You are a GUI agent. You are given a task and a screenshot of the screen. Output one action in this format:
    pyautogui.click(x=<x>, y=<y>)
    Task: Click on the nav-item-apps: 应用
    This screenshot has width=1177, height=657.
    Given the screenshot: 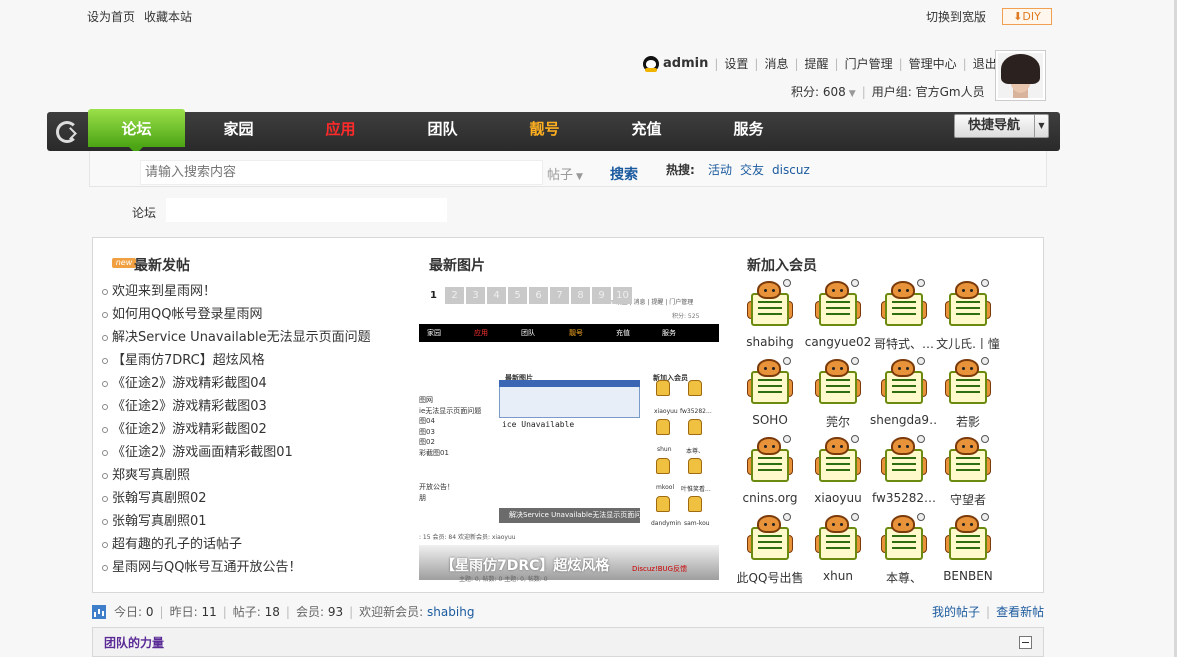 What is the action you would take?
    pyautogui.click(x=340, y=131)
    